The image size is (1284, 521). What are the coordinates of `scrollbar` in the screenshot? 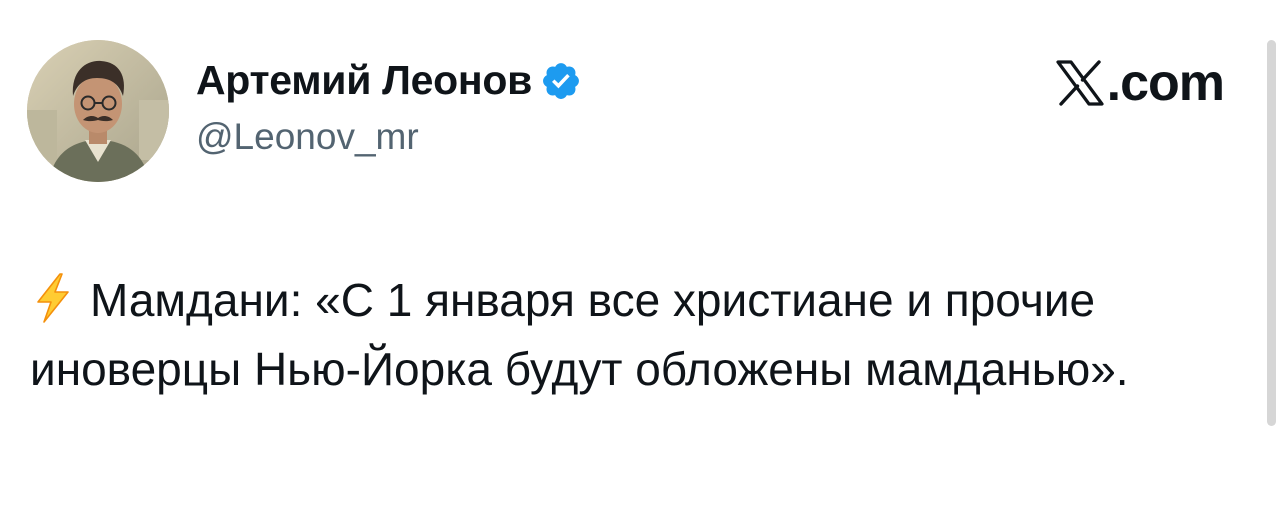 It's located at (1271, 233).